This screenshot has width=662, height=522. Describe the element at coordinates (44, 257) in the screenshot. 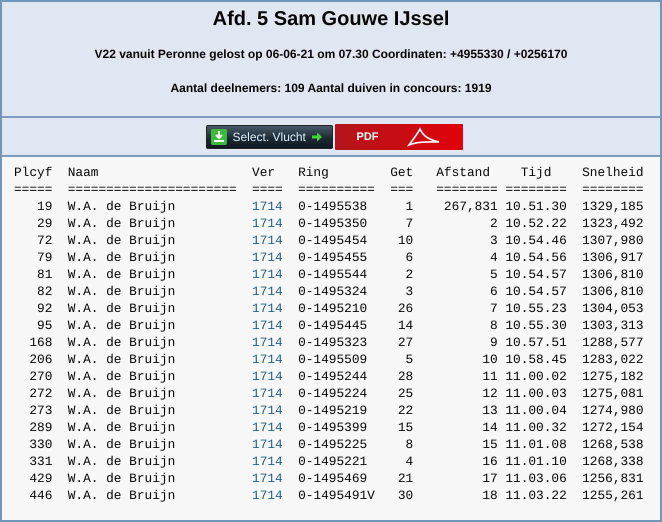

I see `place-cell: 79` at that location.